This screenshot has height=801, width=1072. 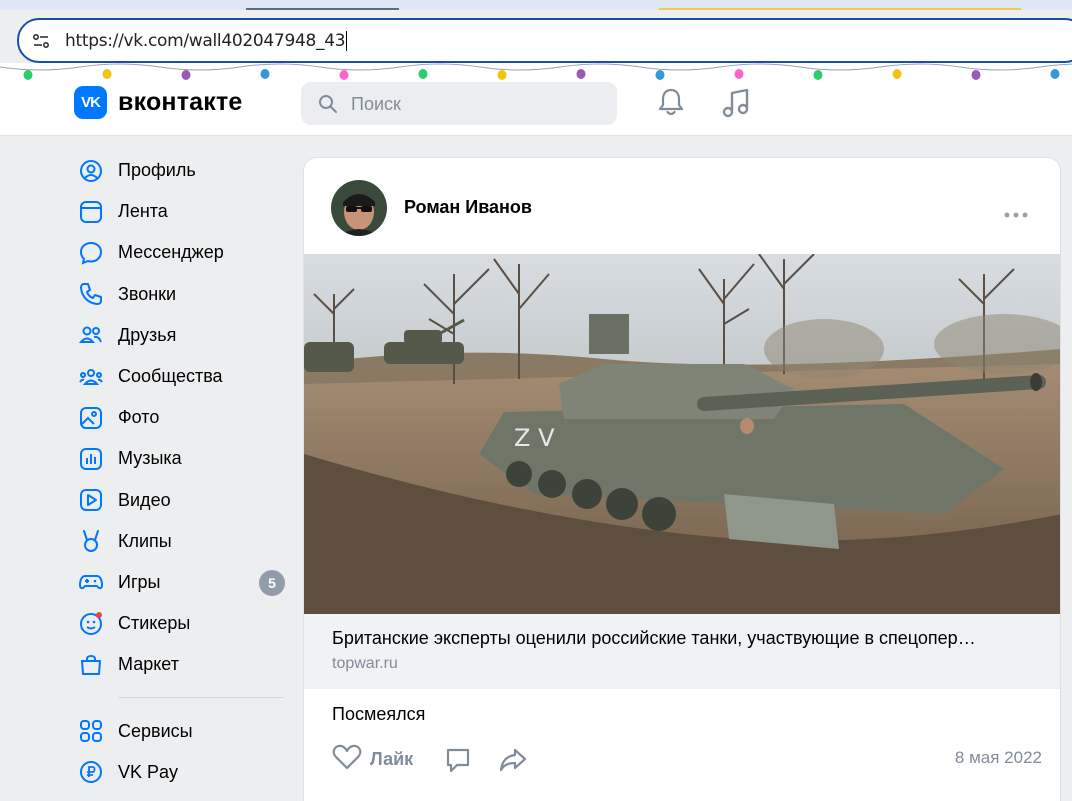 What do you see at coordinates (90, 102) in the screenshot?
I see `vk-logo: VK` at bounding box center [90, 102].